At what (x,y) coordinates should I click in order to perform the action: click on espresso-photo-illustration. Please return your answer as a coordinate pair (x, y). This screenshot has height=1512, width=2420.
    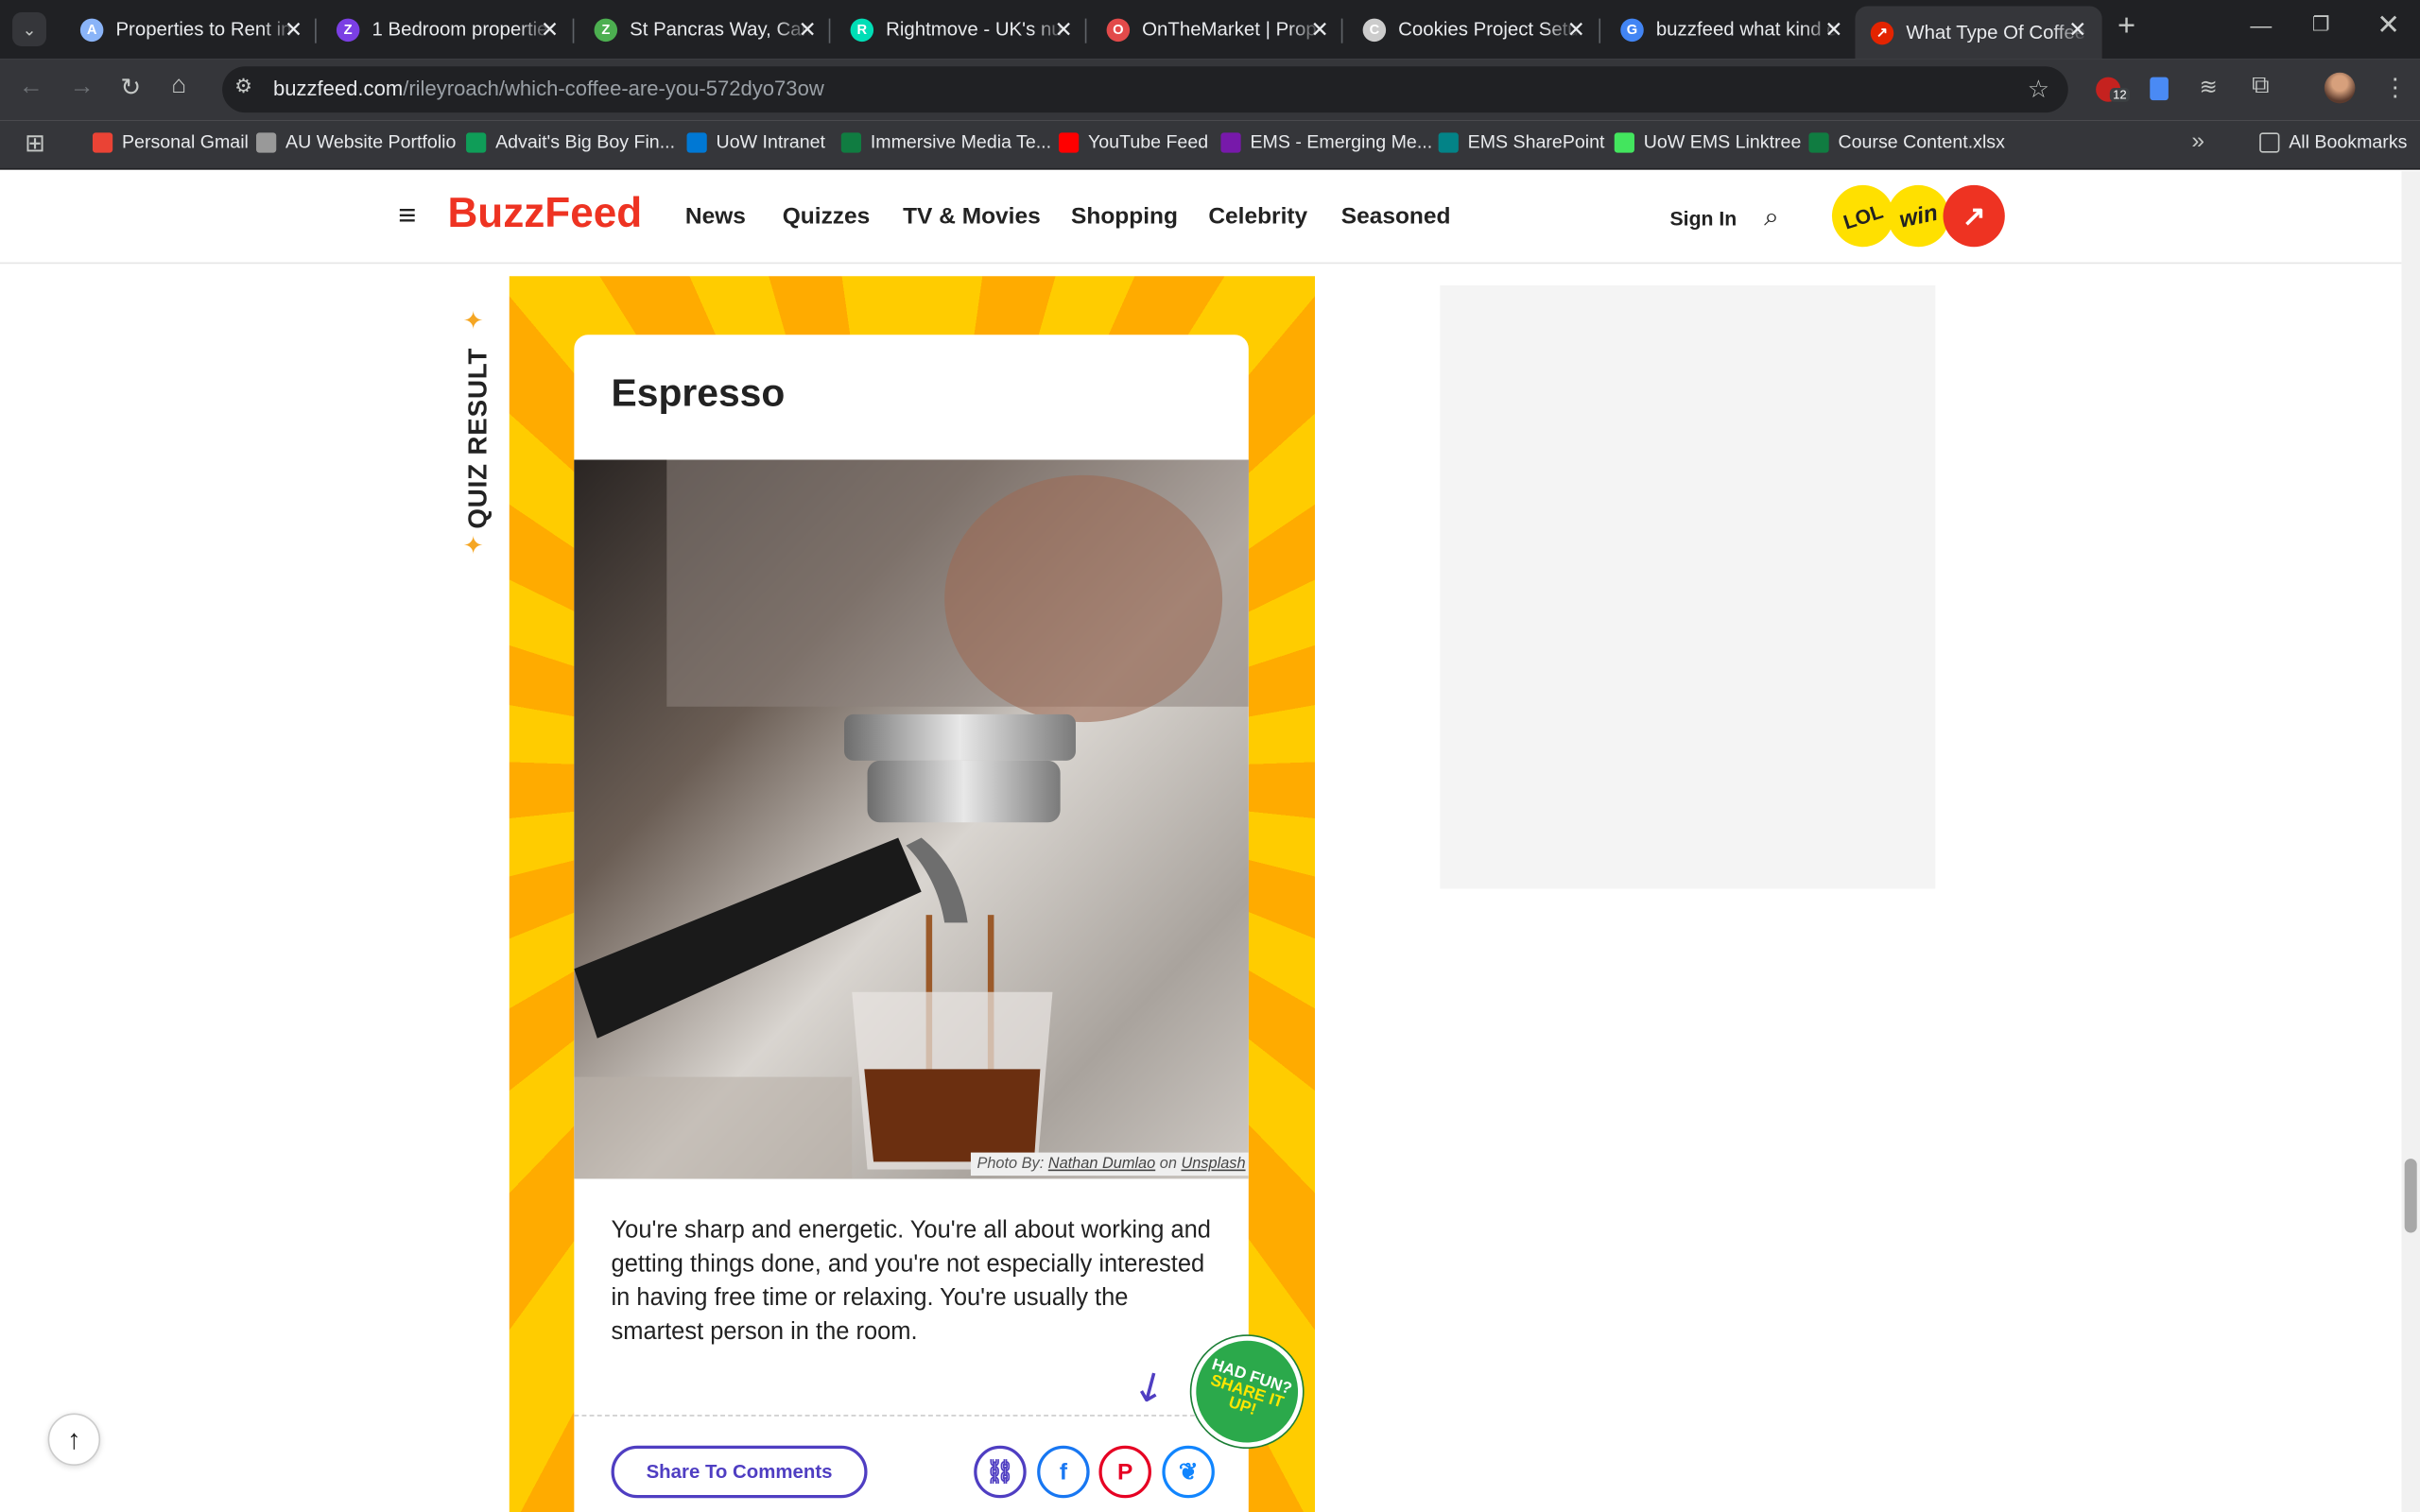
    Looking at the image, I should click on (911, 819).